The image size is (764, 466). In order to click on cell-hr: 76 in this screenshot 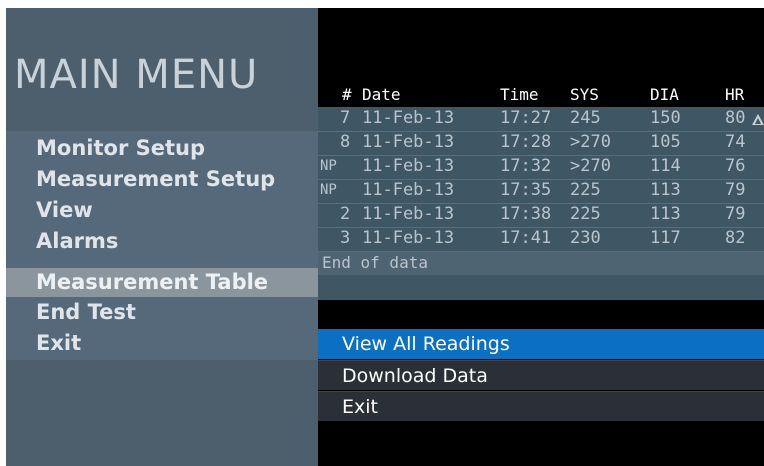, I will do `click(735, 166)`.